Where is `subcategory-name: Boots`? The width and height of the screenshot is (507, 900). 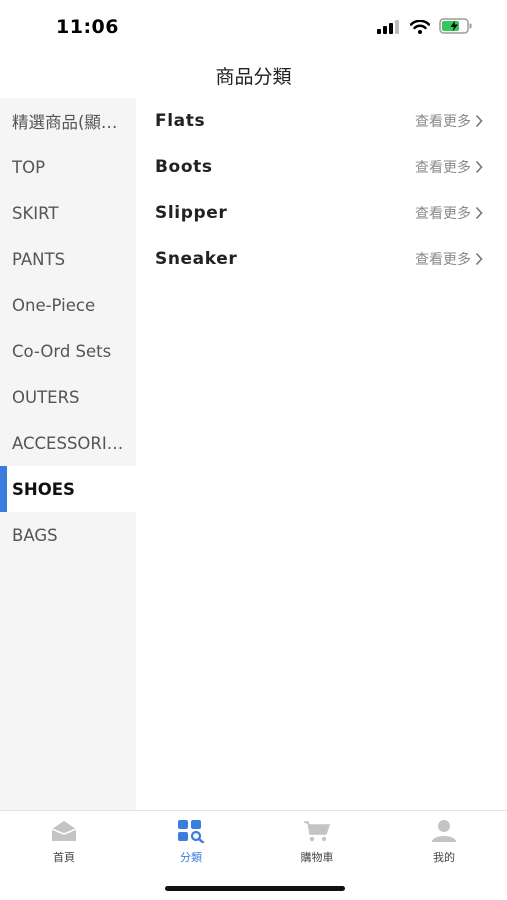
subcategory-name: Boots is located at coordinates (184, 167).